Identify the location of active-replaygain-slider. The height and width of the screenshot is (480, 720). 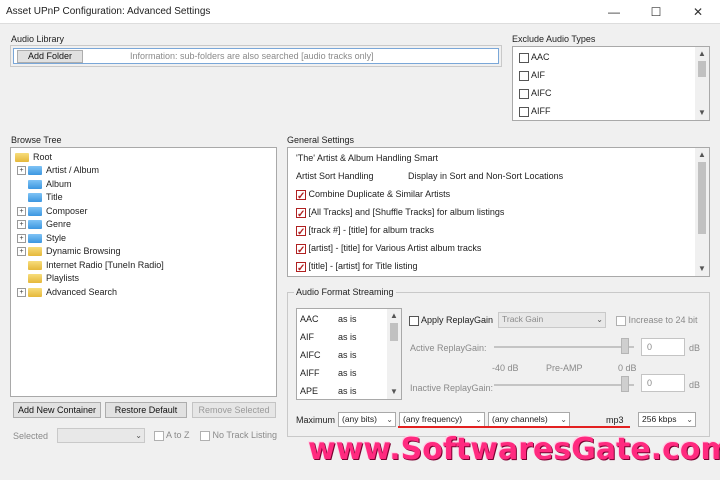
(564, 347).